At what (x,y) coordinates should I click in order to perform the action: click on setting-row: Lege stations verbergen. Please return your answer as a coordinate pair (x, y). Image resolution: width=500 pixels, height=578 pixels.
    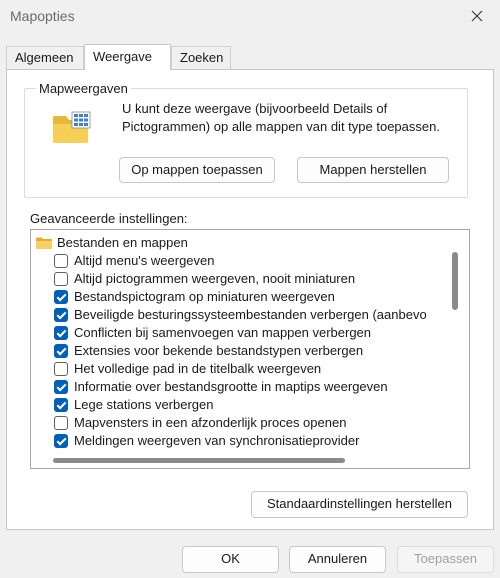
    Looking at the image, I should click on (261, 405).